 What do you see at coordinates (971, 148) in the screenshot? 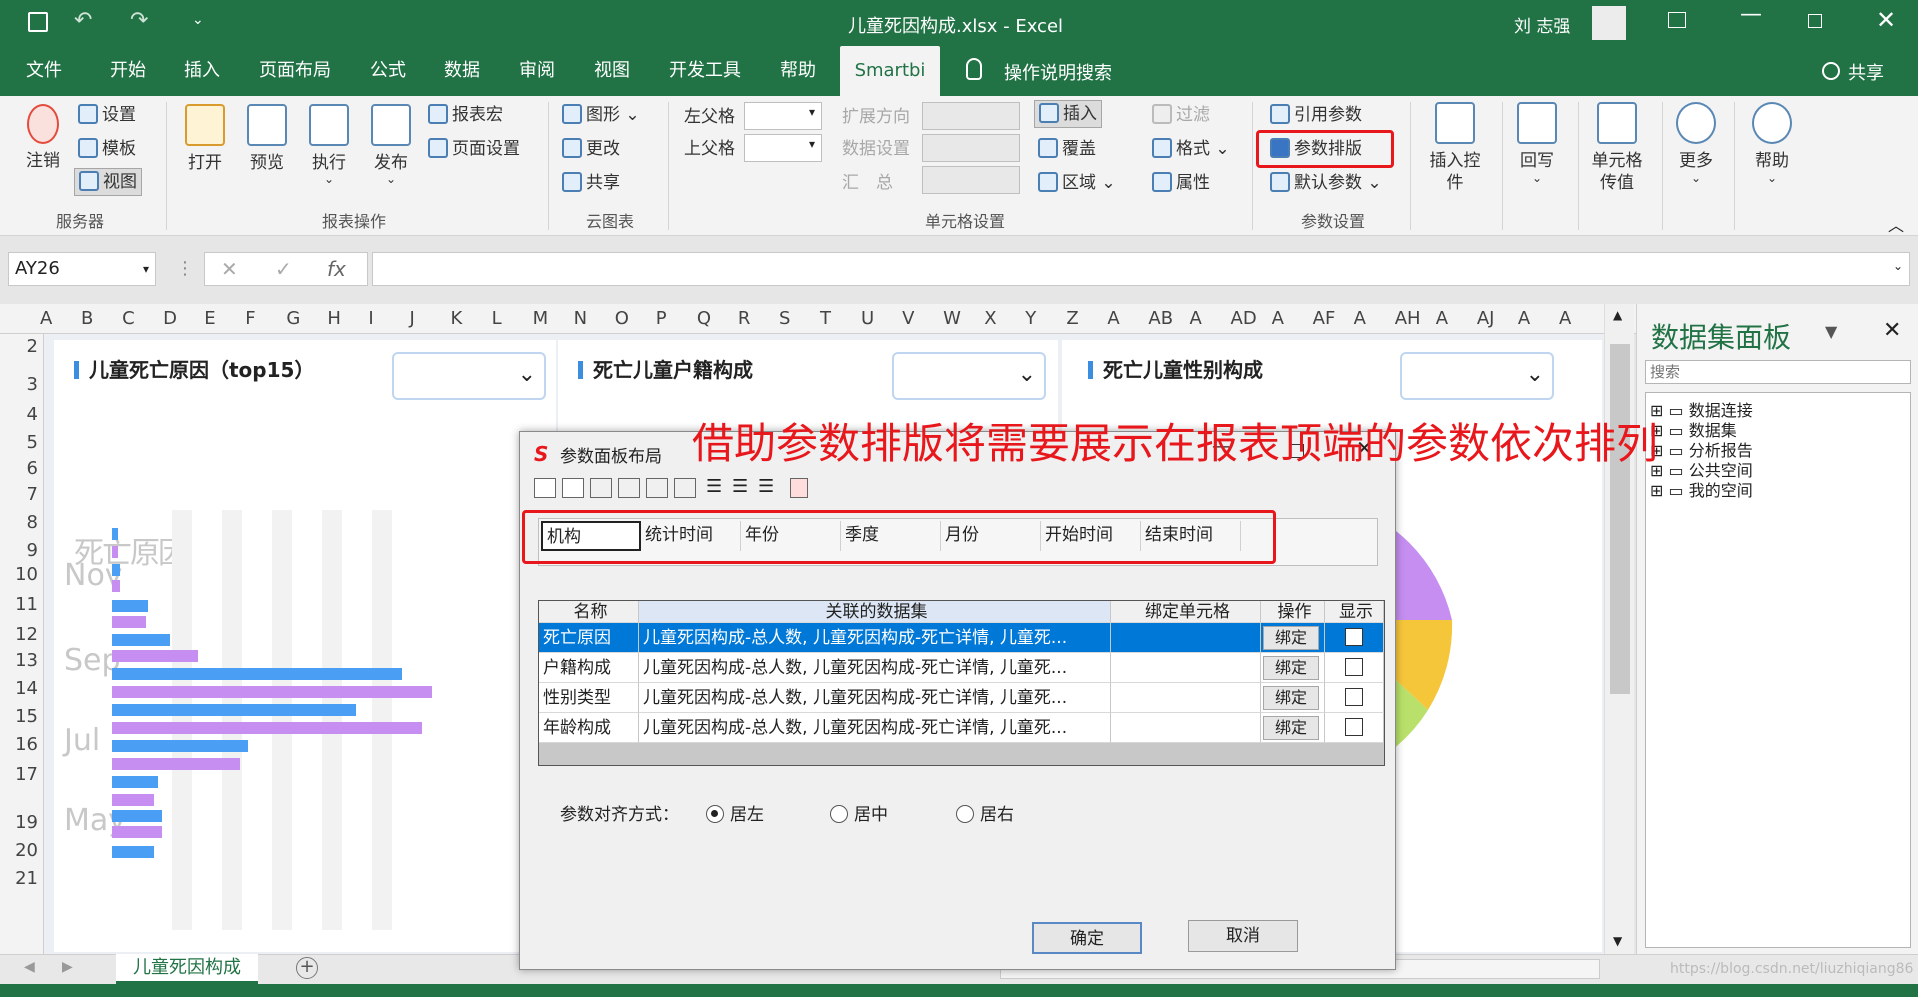
I see `data-setting-select` at bounding box center [971, 148].